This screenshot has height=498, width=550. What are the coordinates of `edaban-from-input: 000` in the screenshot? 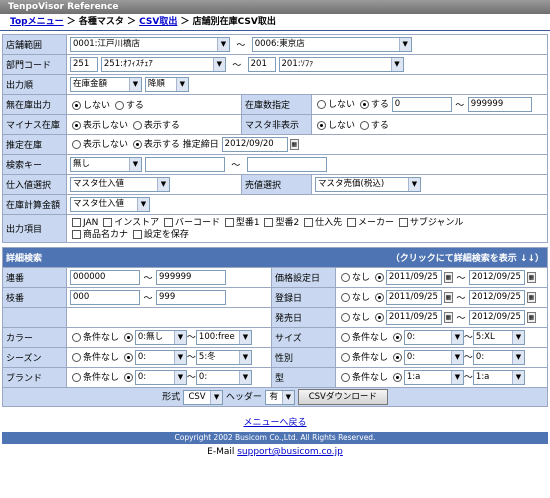 It's located at (105, 297).